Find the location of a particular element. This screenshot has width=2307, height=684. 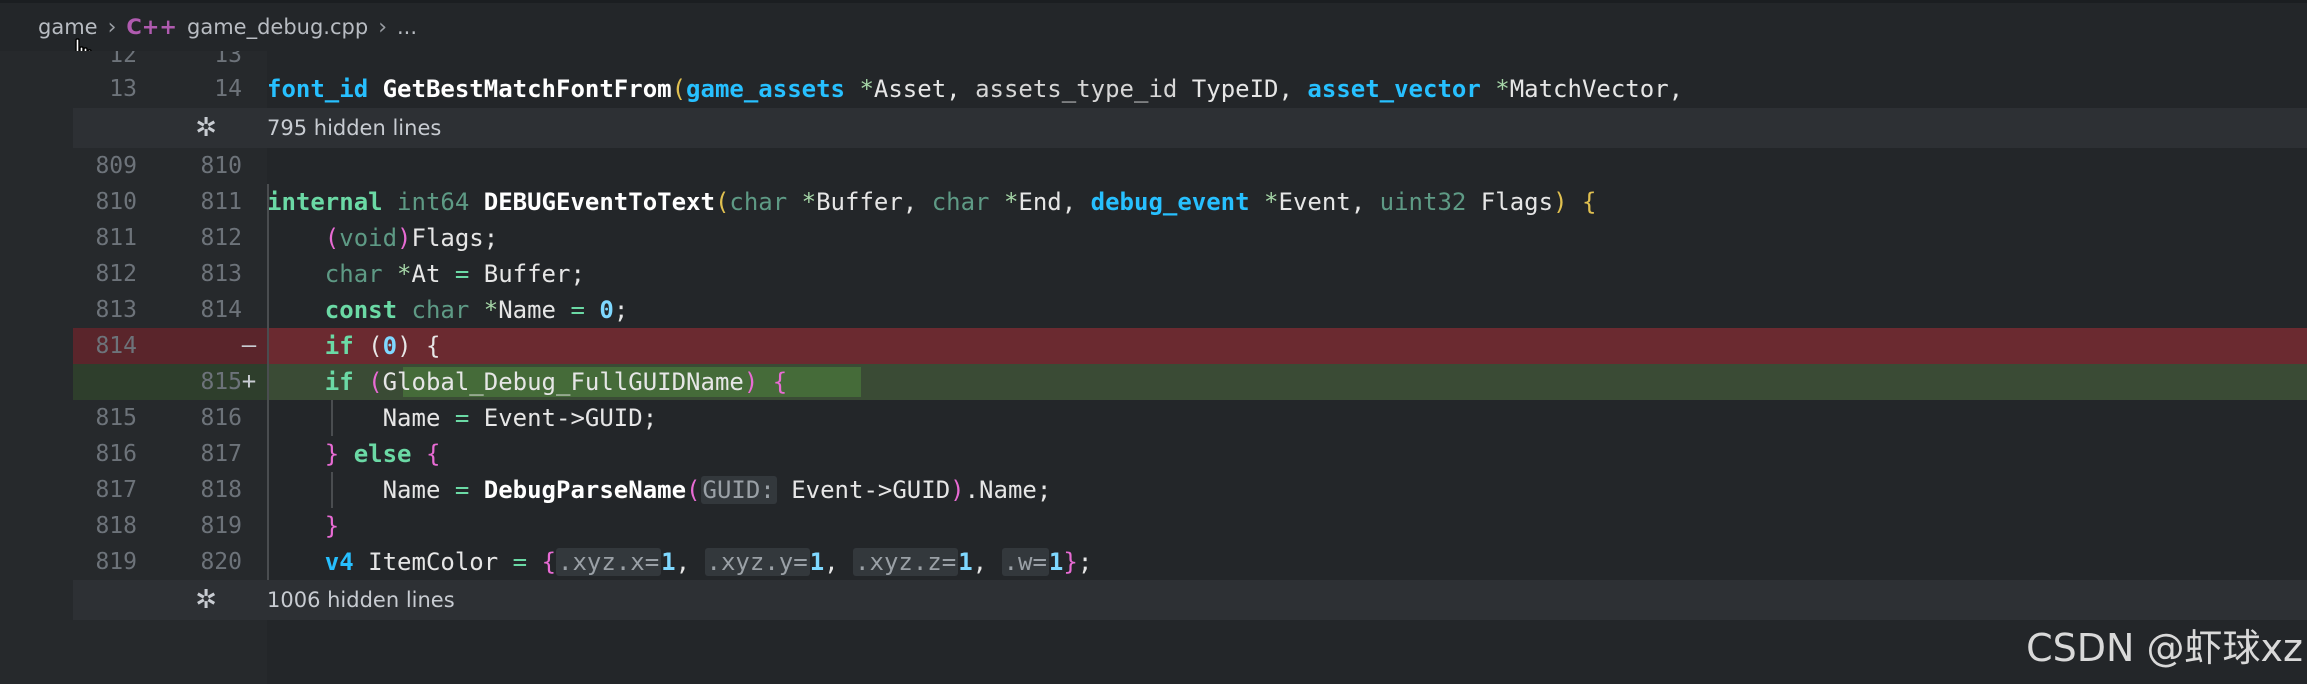

code-line: 811 812 (void)Flags; is located at coordinates (1190, 238).